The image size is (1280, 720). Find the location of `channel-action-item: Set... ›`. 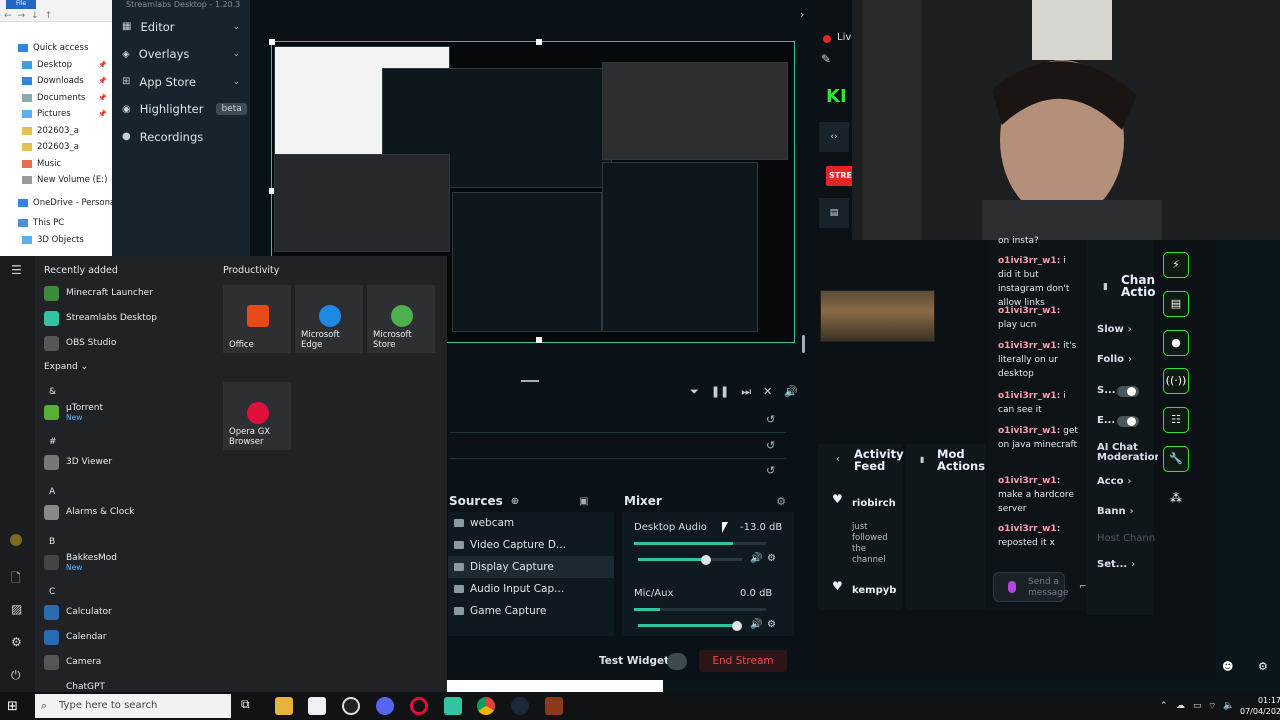

channel-action-item: Set... › is located at coordinates (1116, 564).